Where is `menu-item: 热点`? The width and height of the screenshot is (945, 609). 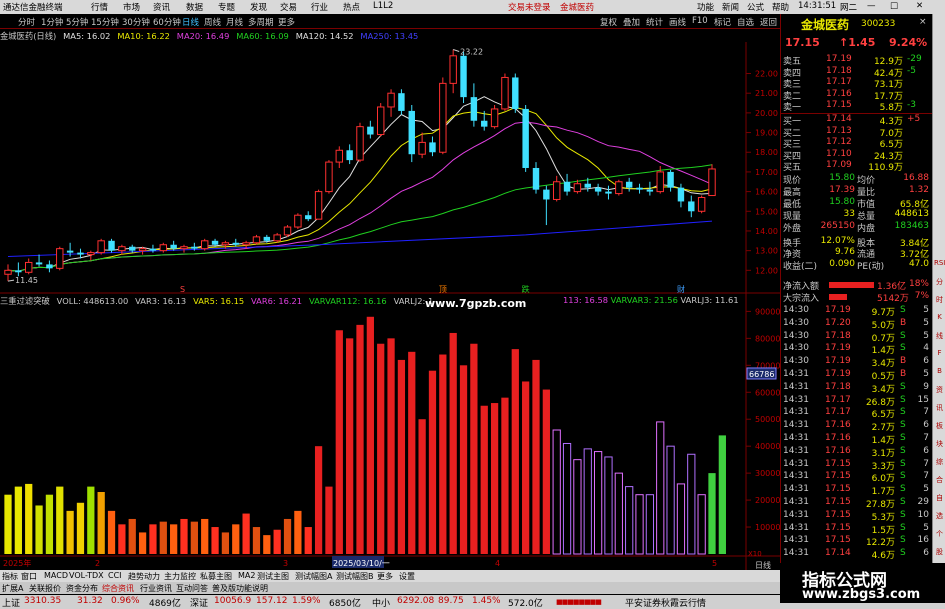
menu-item: 热点 is located at coordinates (351, 7).